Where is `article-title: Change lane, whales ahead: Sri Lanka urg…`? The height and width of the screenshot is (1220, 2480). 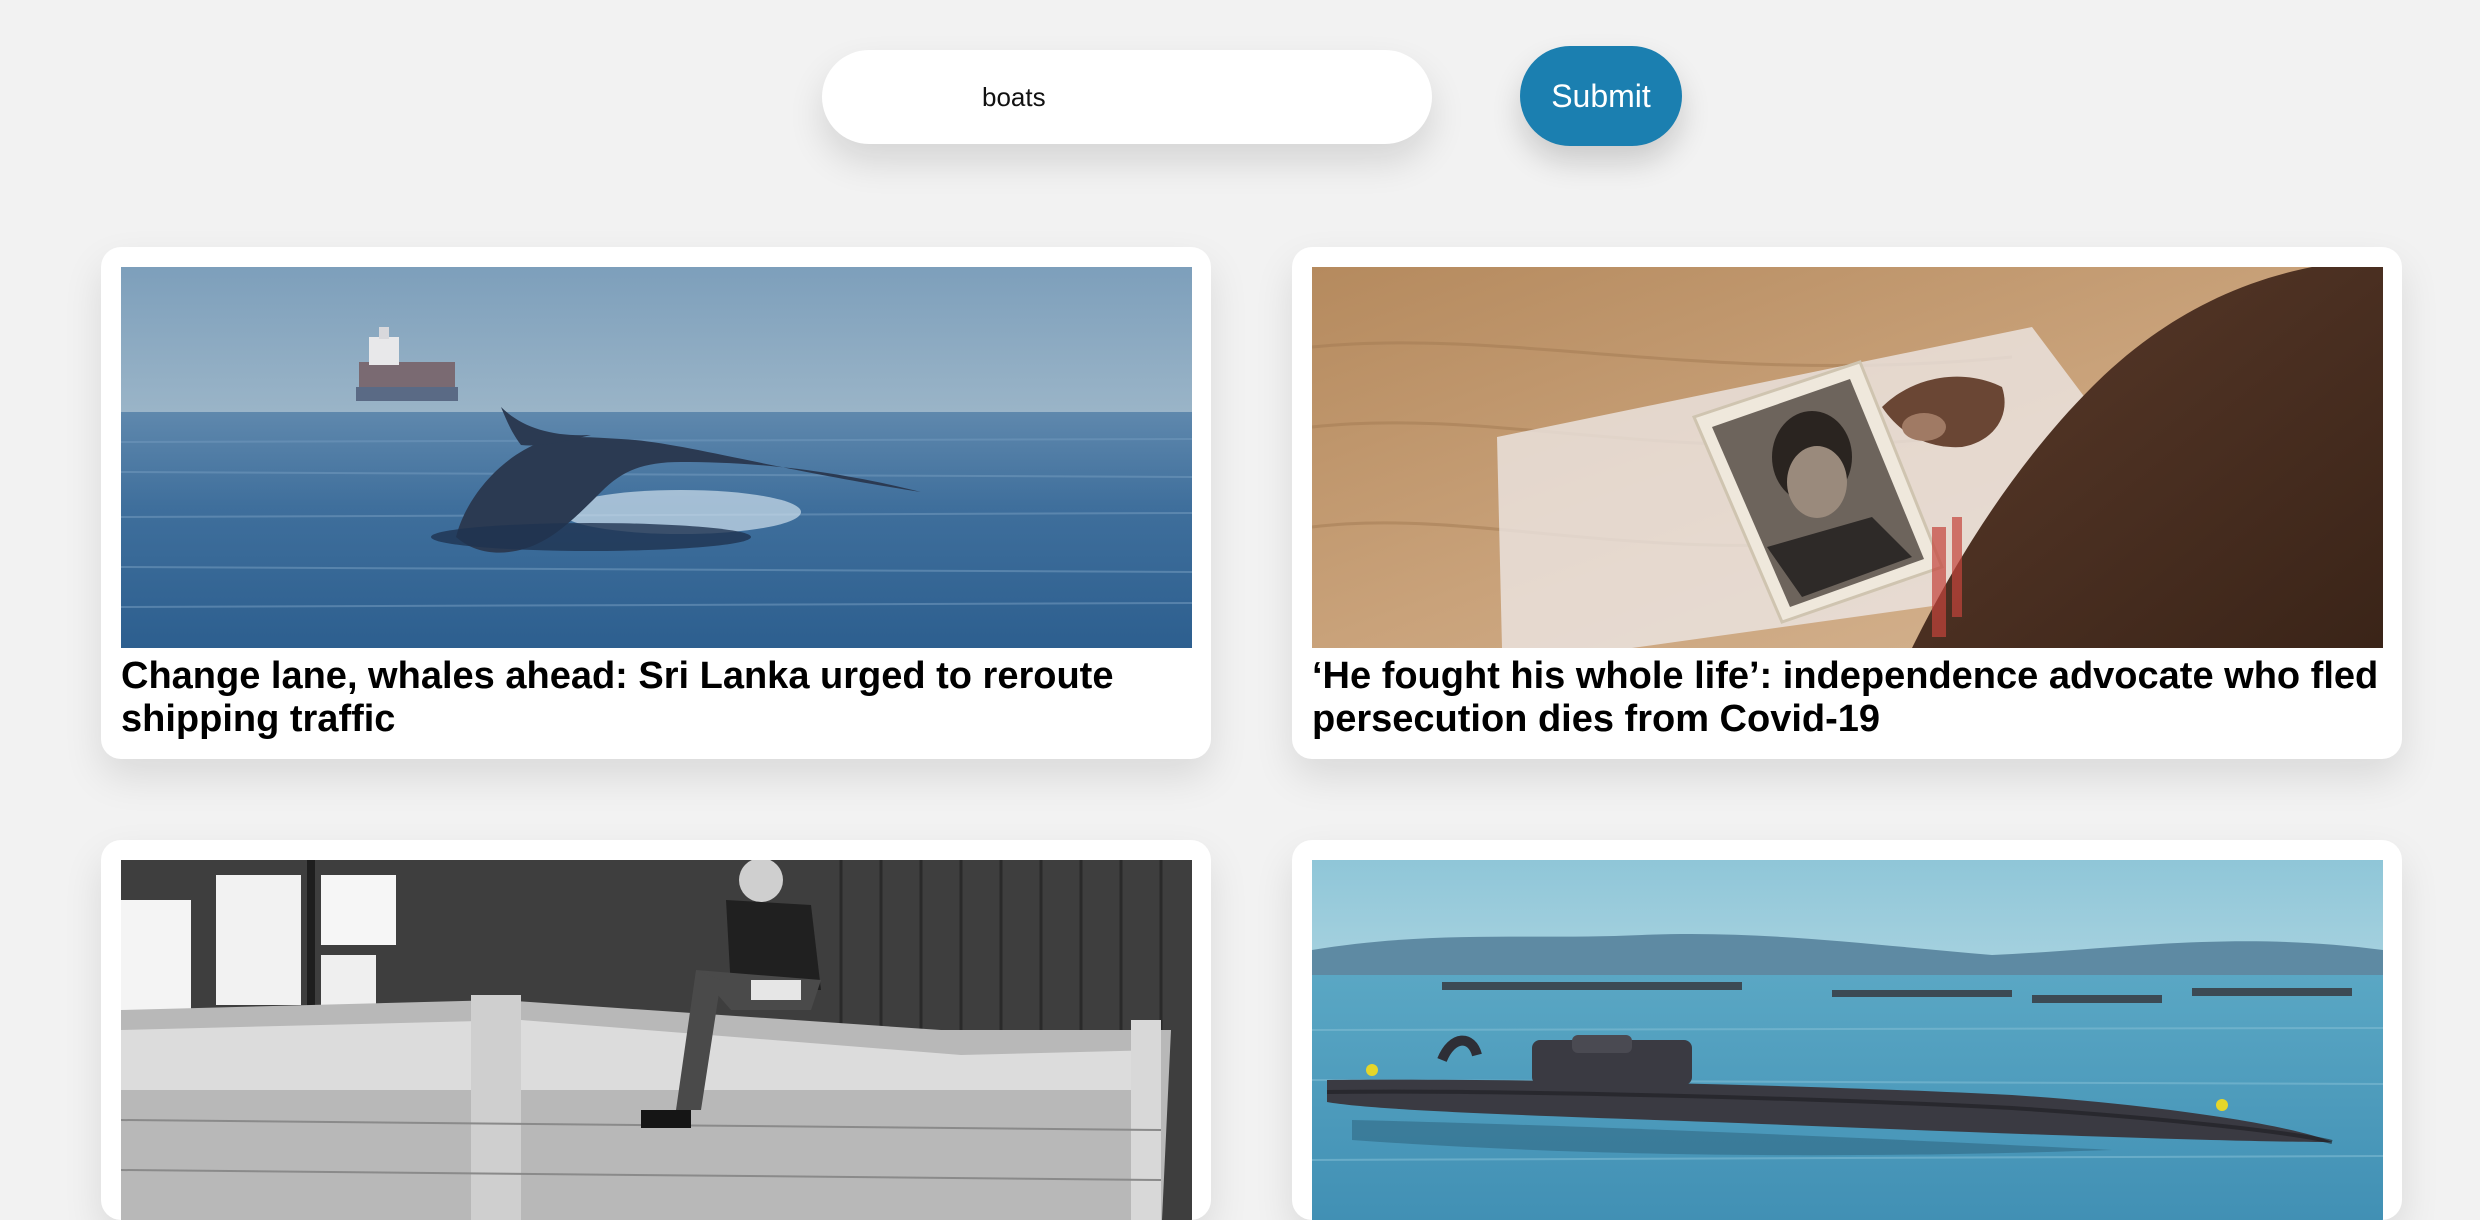
article-title: Change lane, whales ahead: Sri Lanka urg… is located at coordinates (658, 698).